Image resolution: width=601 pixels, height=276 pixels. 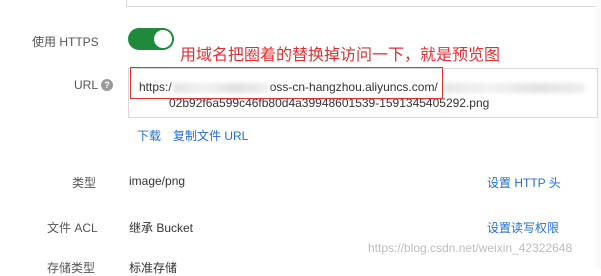 What do you see at coordinates (71, 268) in the screenshot?
I see `storage-label: 存储类型` at bounding box center [71, 268].